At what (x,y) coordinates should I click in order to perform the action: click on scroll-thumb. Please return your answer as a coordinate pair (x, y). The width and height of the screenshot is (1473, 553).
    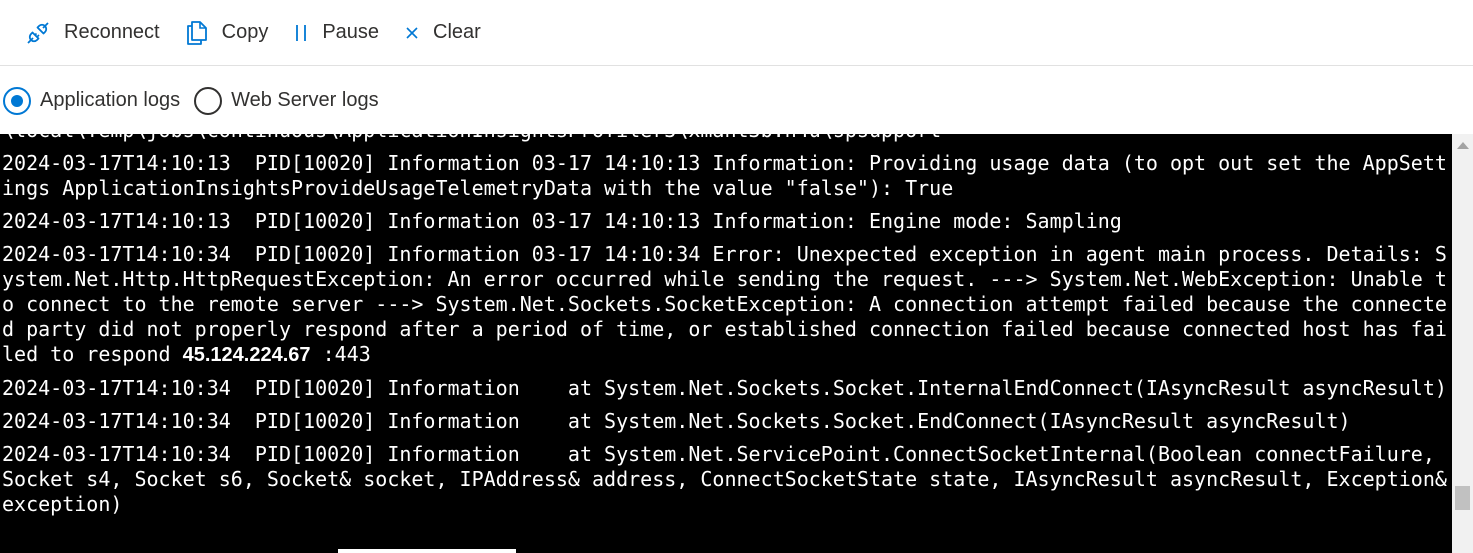
    Looking at the image, I should click on (1462, 498).